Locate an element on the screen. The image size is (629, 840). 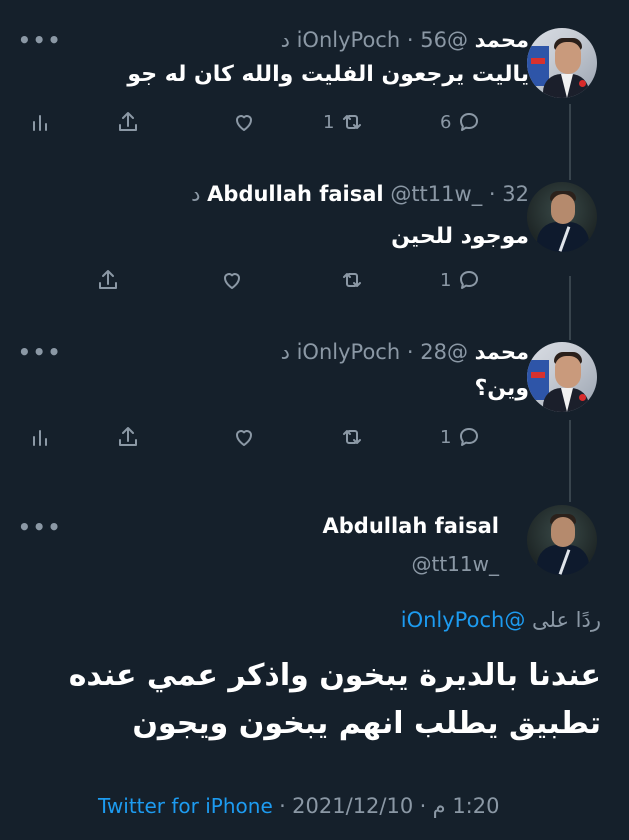
tweet-text-line-1: عندنا بالديرة يبخون واذكر عمي عنده is located at coordinates (334, 675).